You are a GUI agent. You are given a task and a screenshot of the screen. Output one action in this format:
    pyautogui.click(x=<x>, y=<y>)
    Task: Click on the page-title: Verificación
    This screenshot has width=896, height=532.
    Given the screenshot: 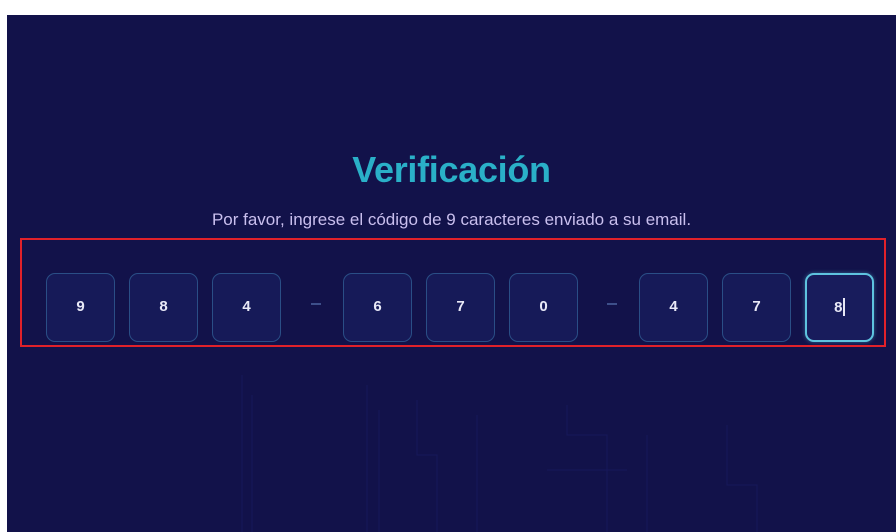 What is the action you would take?
    pyautogui.click(x=451, y=169)
    